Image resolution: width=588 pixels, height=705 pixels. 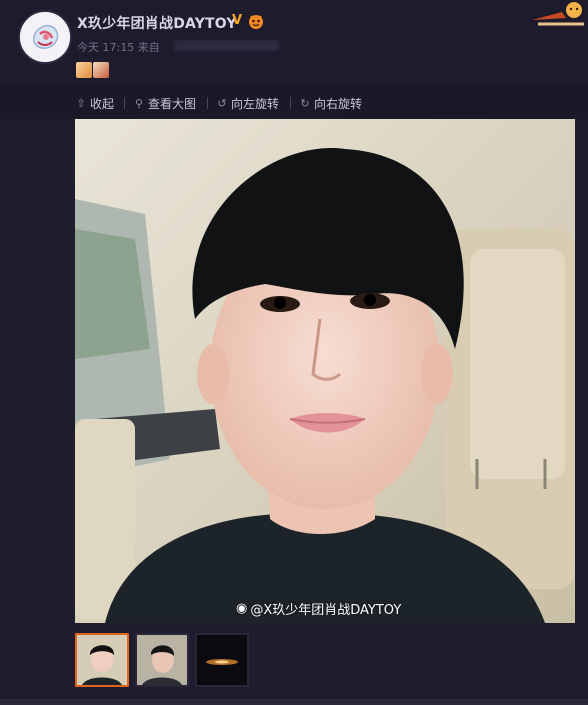 What do you see at coordinates (237, 20) in the screenshot?
I see `verified-icon: V` at bounding box center [237, 20].